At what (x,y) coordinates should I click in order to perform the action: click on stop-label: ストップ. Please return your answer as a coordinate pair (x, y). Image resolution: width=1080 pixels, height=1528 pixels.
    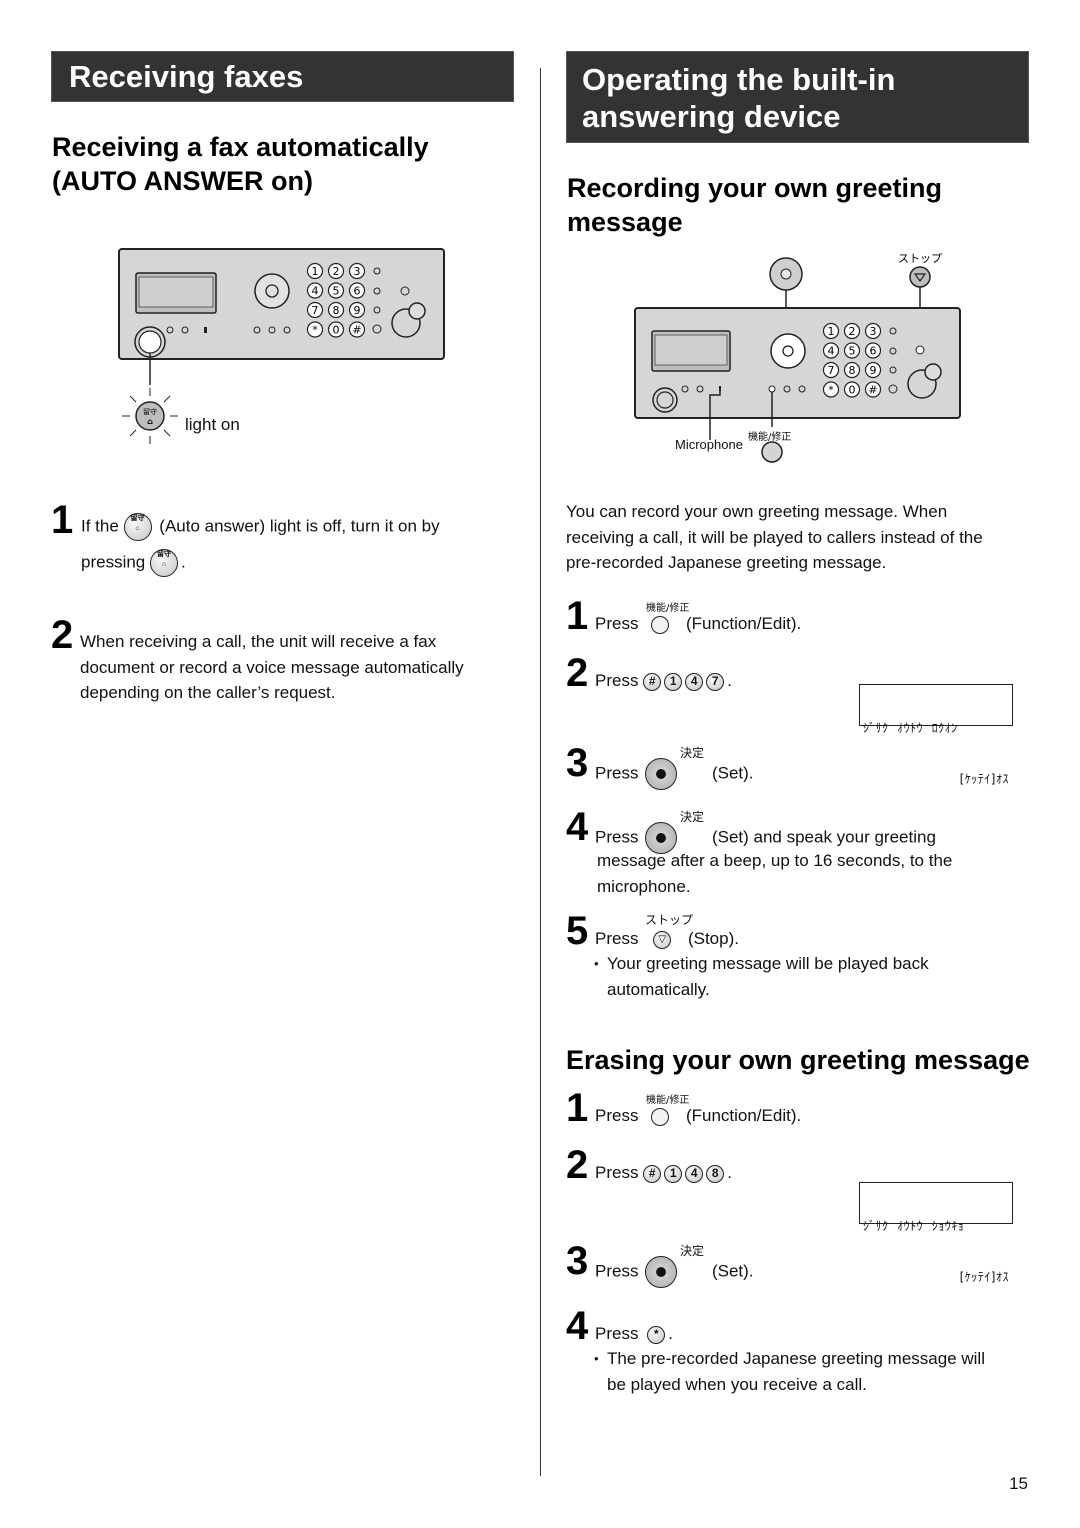
    Looking at the image, I should click on (920, 258).